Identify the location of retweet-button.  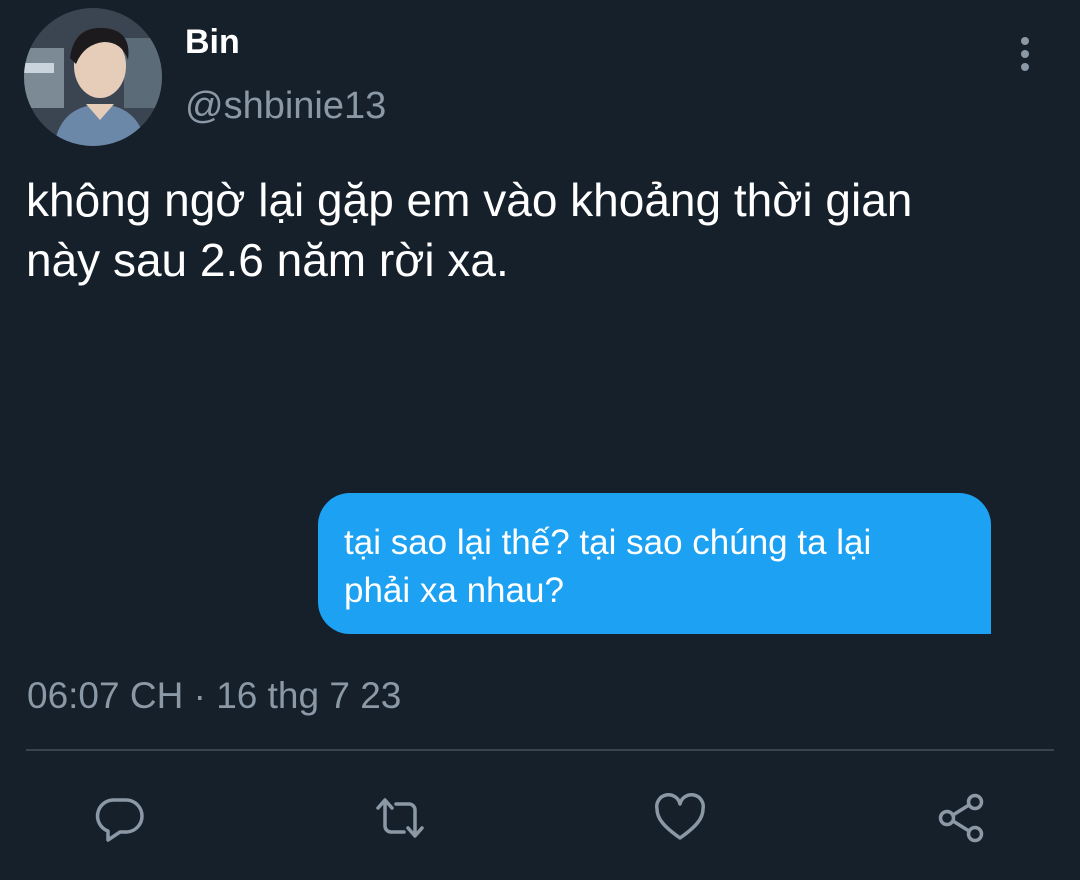
(400, 818).